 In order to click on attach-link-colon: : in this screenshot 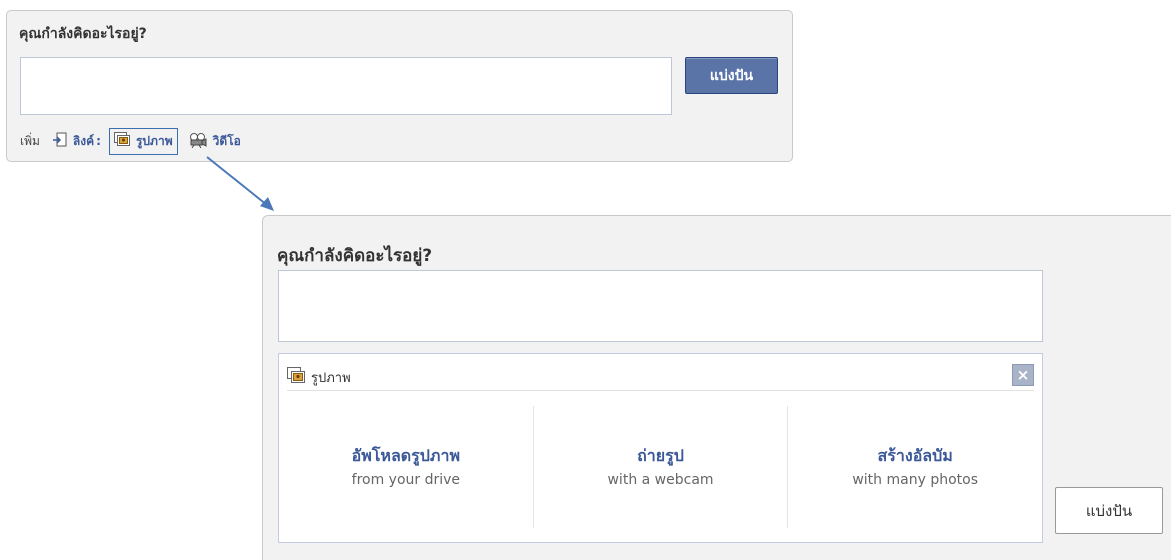, I will do `click(98, 141)`.